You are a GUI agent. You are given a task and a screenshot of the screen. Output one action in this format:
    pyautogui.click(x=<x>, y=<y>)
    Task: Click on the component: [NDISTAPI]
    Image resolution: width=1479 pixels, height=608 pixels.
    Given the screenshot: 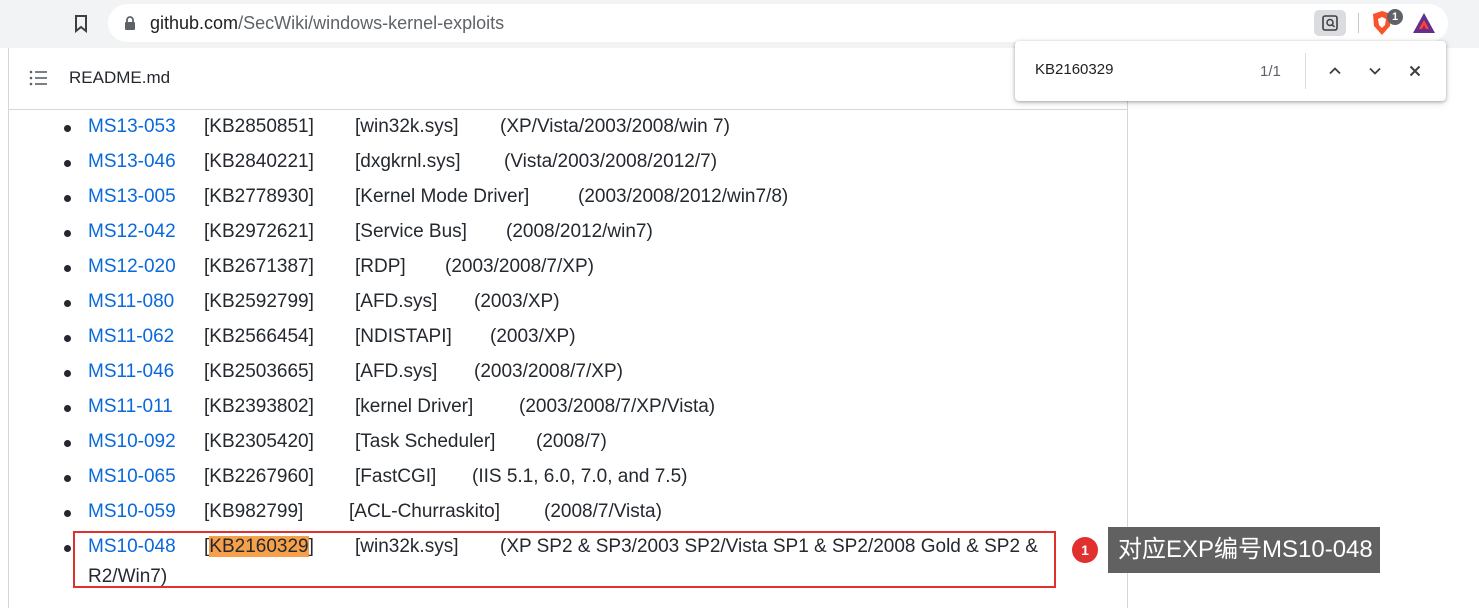 What is the action you would take?
    pyautogui.click(x=403, y=336)
    